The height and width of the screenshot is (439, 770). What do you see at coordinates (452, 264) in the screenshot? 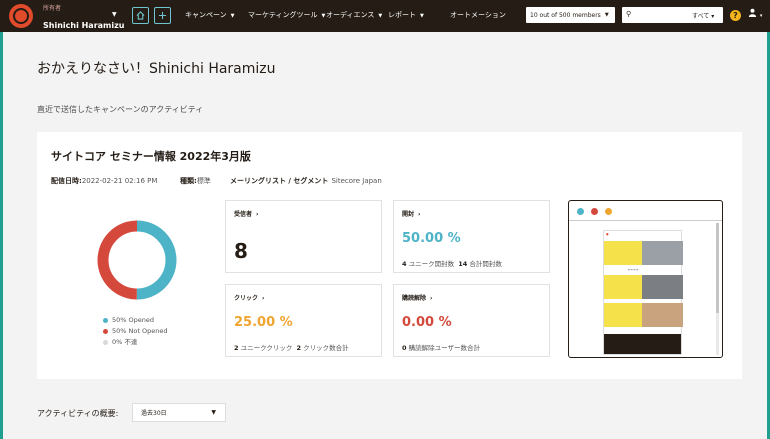
I see `opens-breakdown: 4 ユニーク開封数 14 合計開封数` at bounding box center [452, 264].